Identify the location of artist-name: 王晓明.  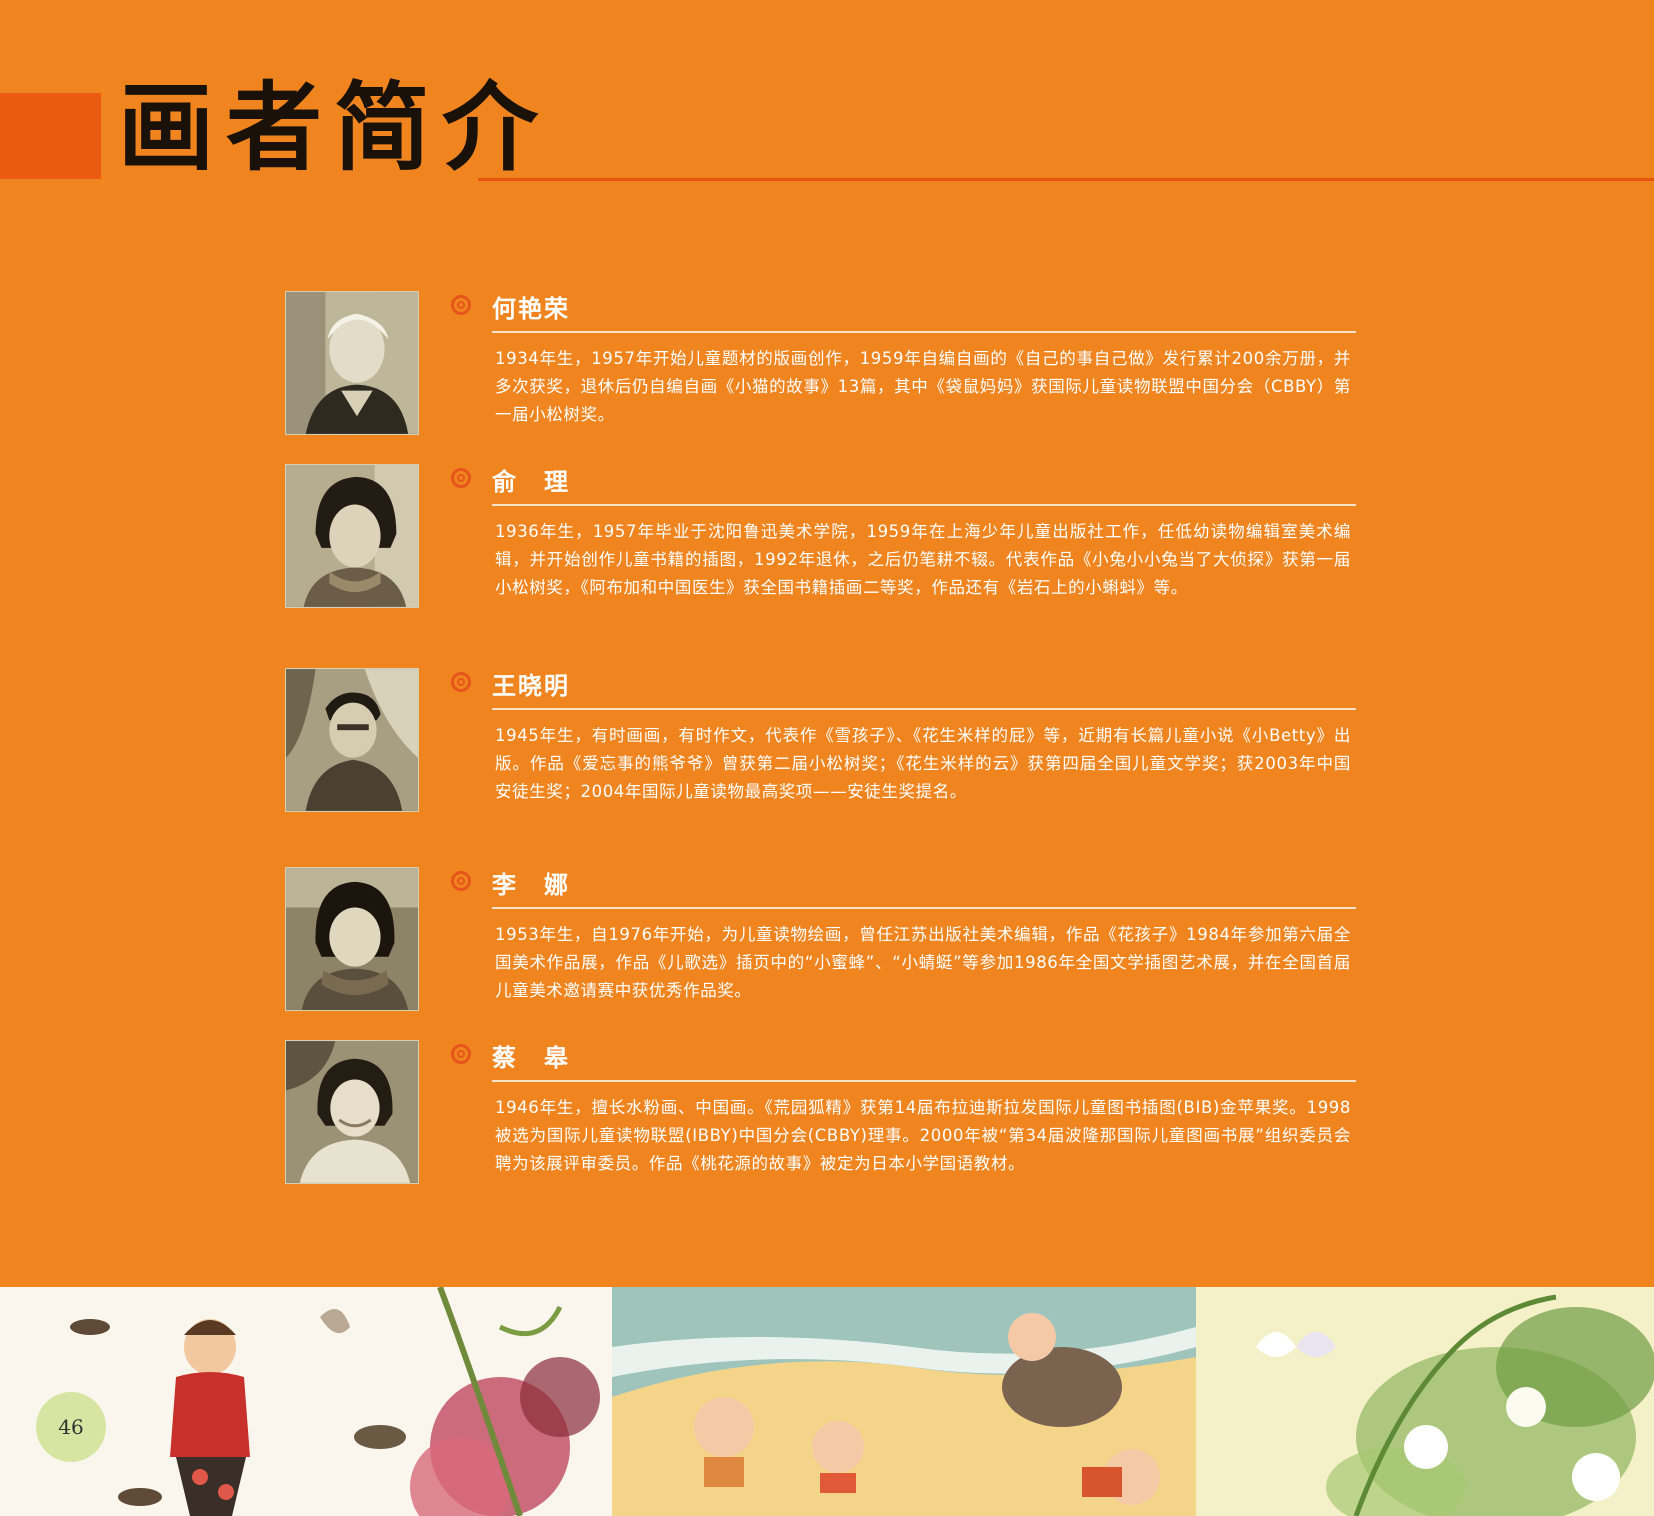
(531, 686).